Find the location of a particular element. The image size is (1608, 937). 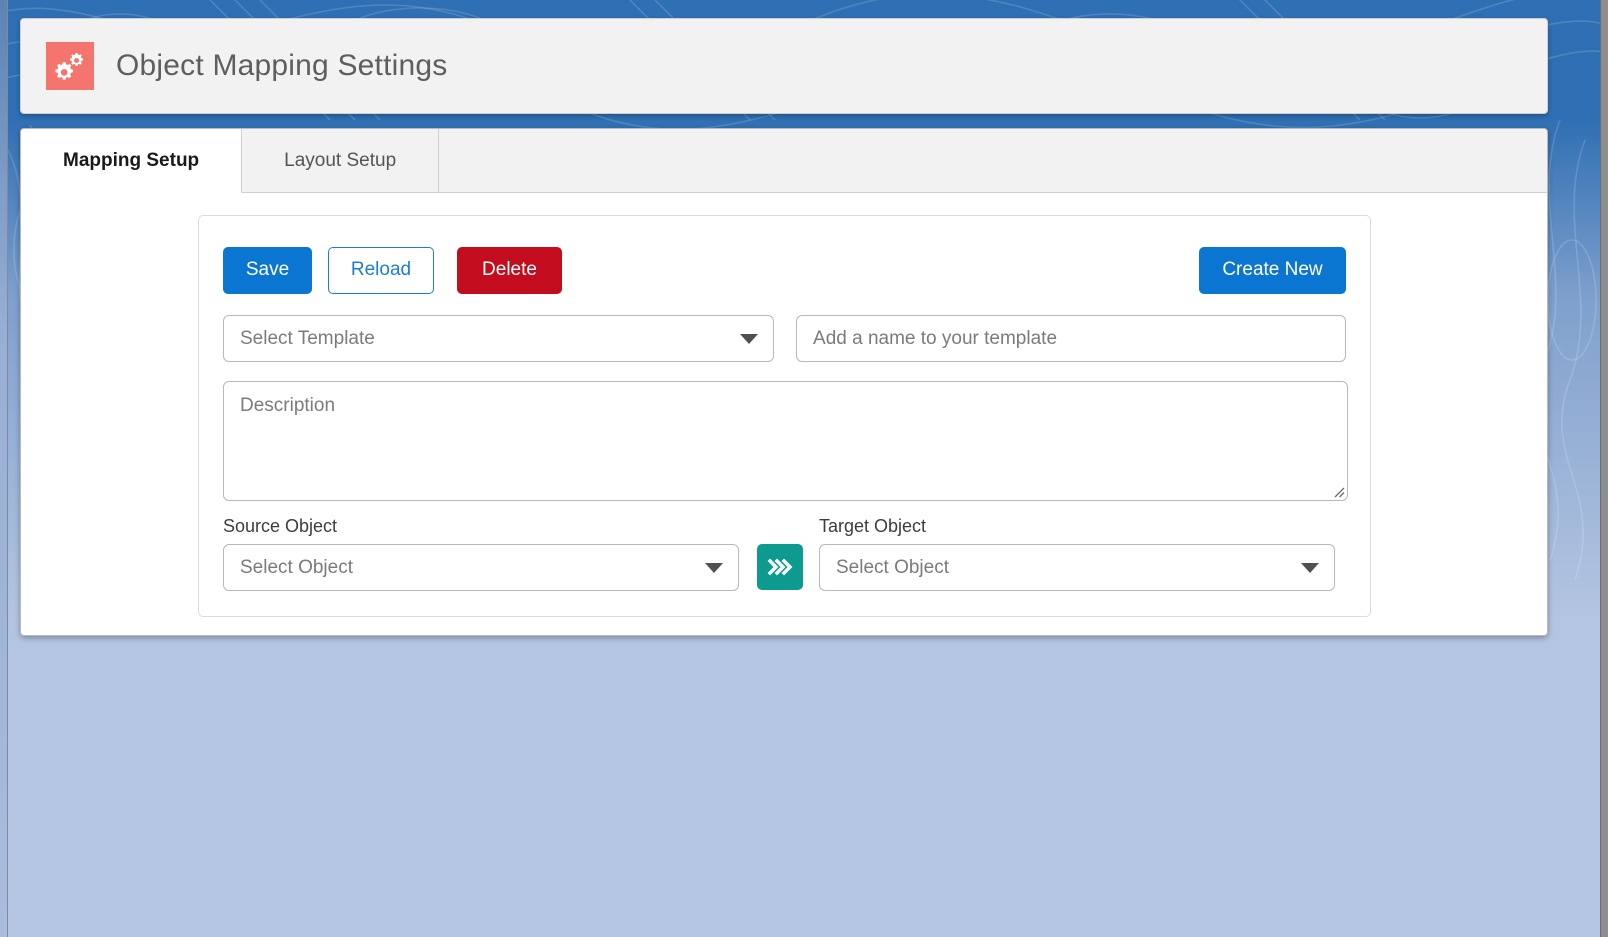

action-button-row: Save Reload Delete Create New is located at coordinates (784, 270).